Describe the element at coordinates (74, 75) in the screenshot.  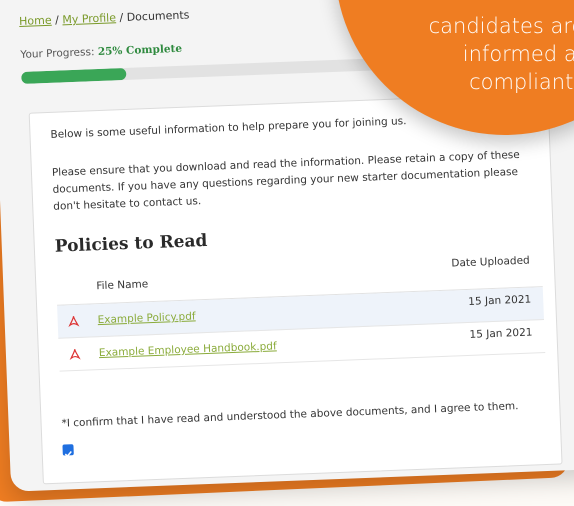
I see `progress-bar-fill` at that location.